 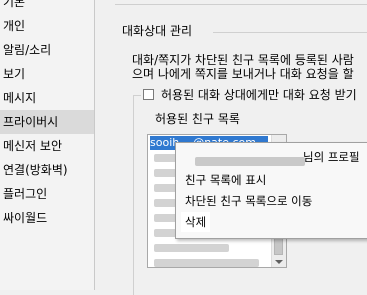 What do you see at coordinates (243, 60) in the screenshot?
I see `description-line-1: 대화/쪽지가 차단된 친구 목록에 등록된 사람` at bounding box center [243, 60].